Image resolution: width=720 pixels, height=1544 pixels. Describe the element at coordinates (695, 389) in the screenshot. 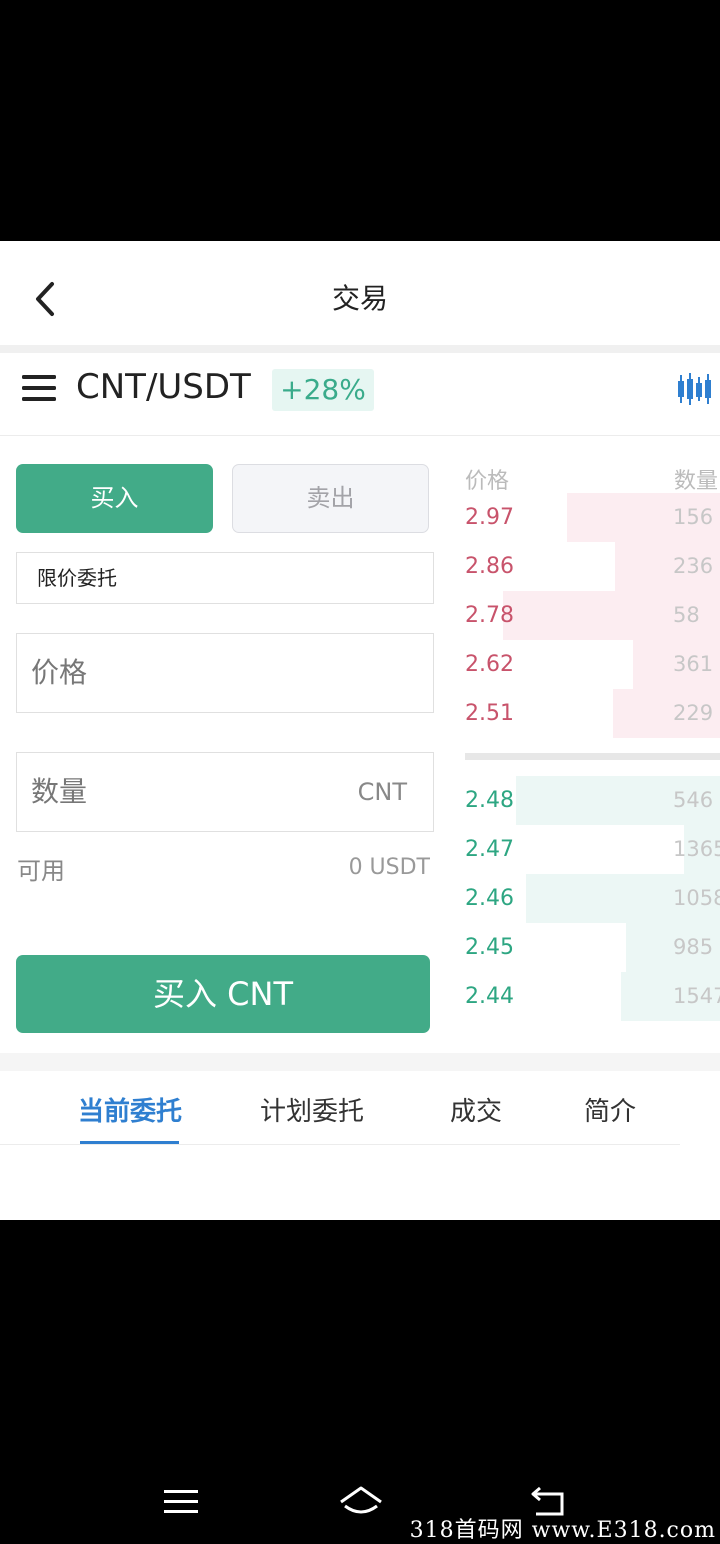

I see `candlestick-chart-icon` at that location.